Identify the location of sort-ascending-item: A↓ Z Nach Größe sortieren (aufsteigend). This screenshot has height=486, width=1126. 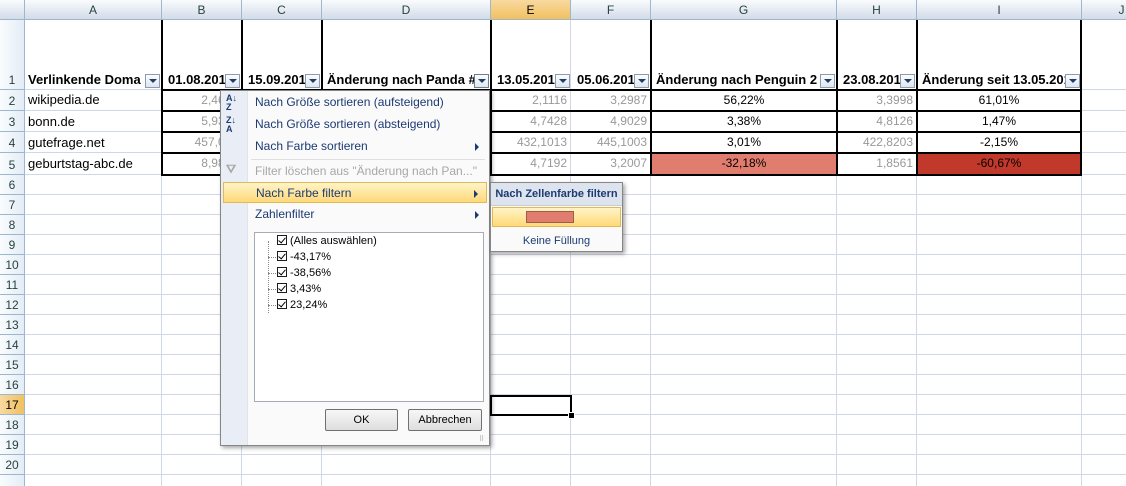
(355, 102).